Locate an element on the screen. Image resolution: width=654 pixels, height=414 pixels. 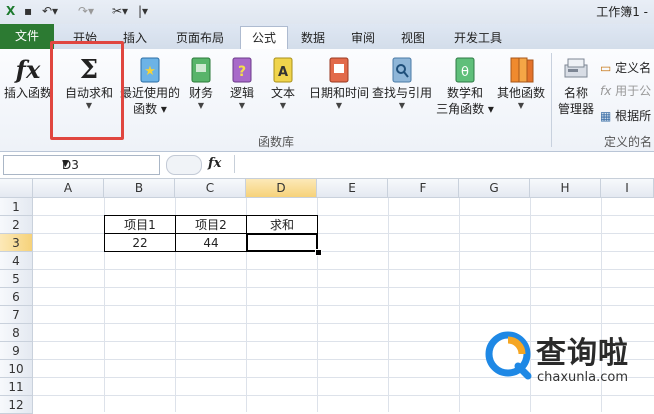
theta-book-icon: θ is located at coordinates (465, 70).